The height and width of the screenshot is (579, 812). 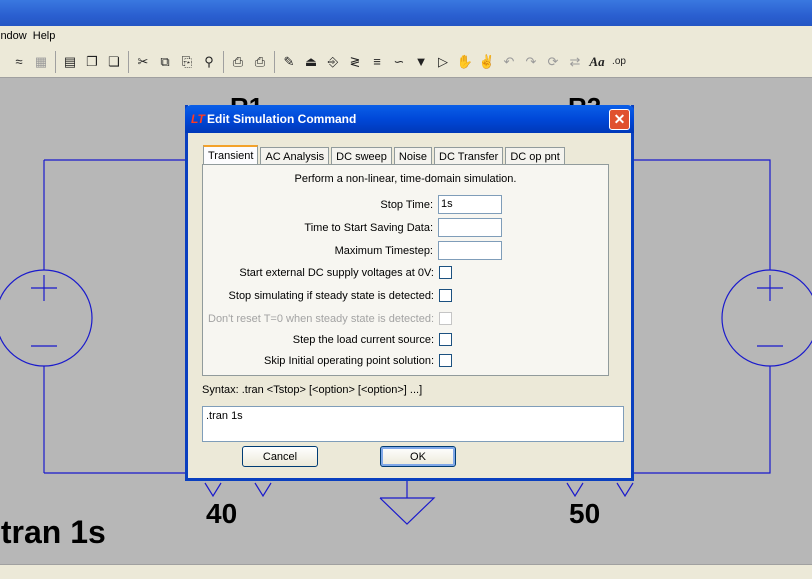 What do you see at coordinates (363, 339) in the screenshot?
I see `step-load-label: Step the load current source:` at bounding box center [363, 339].